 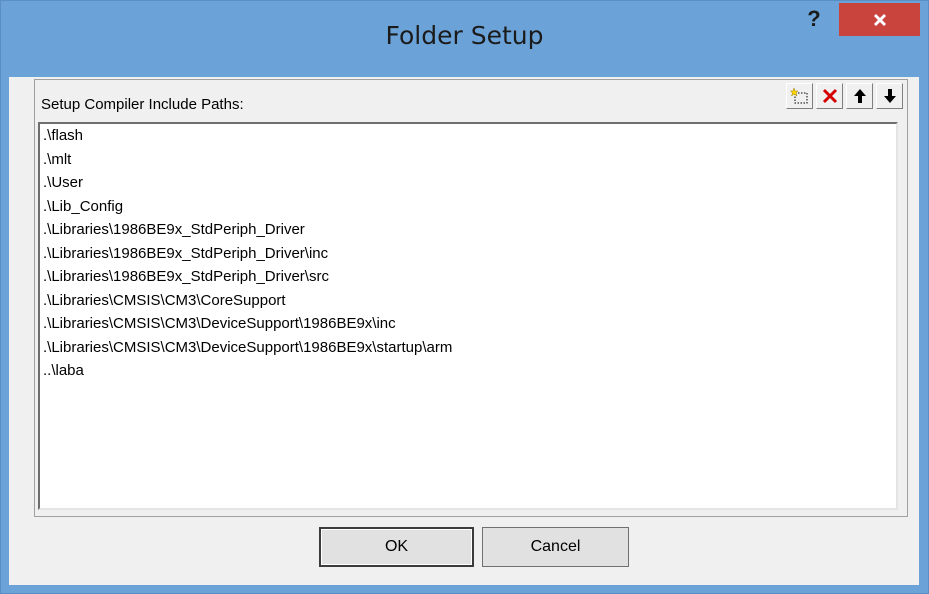 I want to click on include-paths-label: Setup Compiler Include Paths:, so click(x=142, y=104).